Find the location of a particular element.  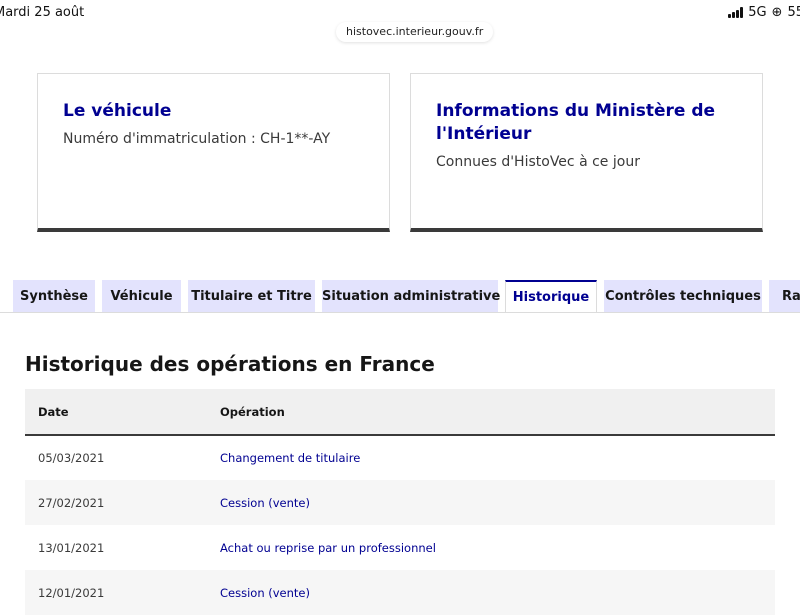

table-row: 12/01/2021 Cession (vente) is located at coordinates (400, 592).